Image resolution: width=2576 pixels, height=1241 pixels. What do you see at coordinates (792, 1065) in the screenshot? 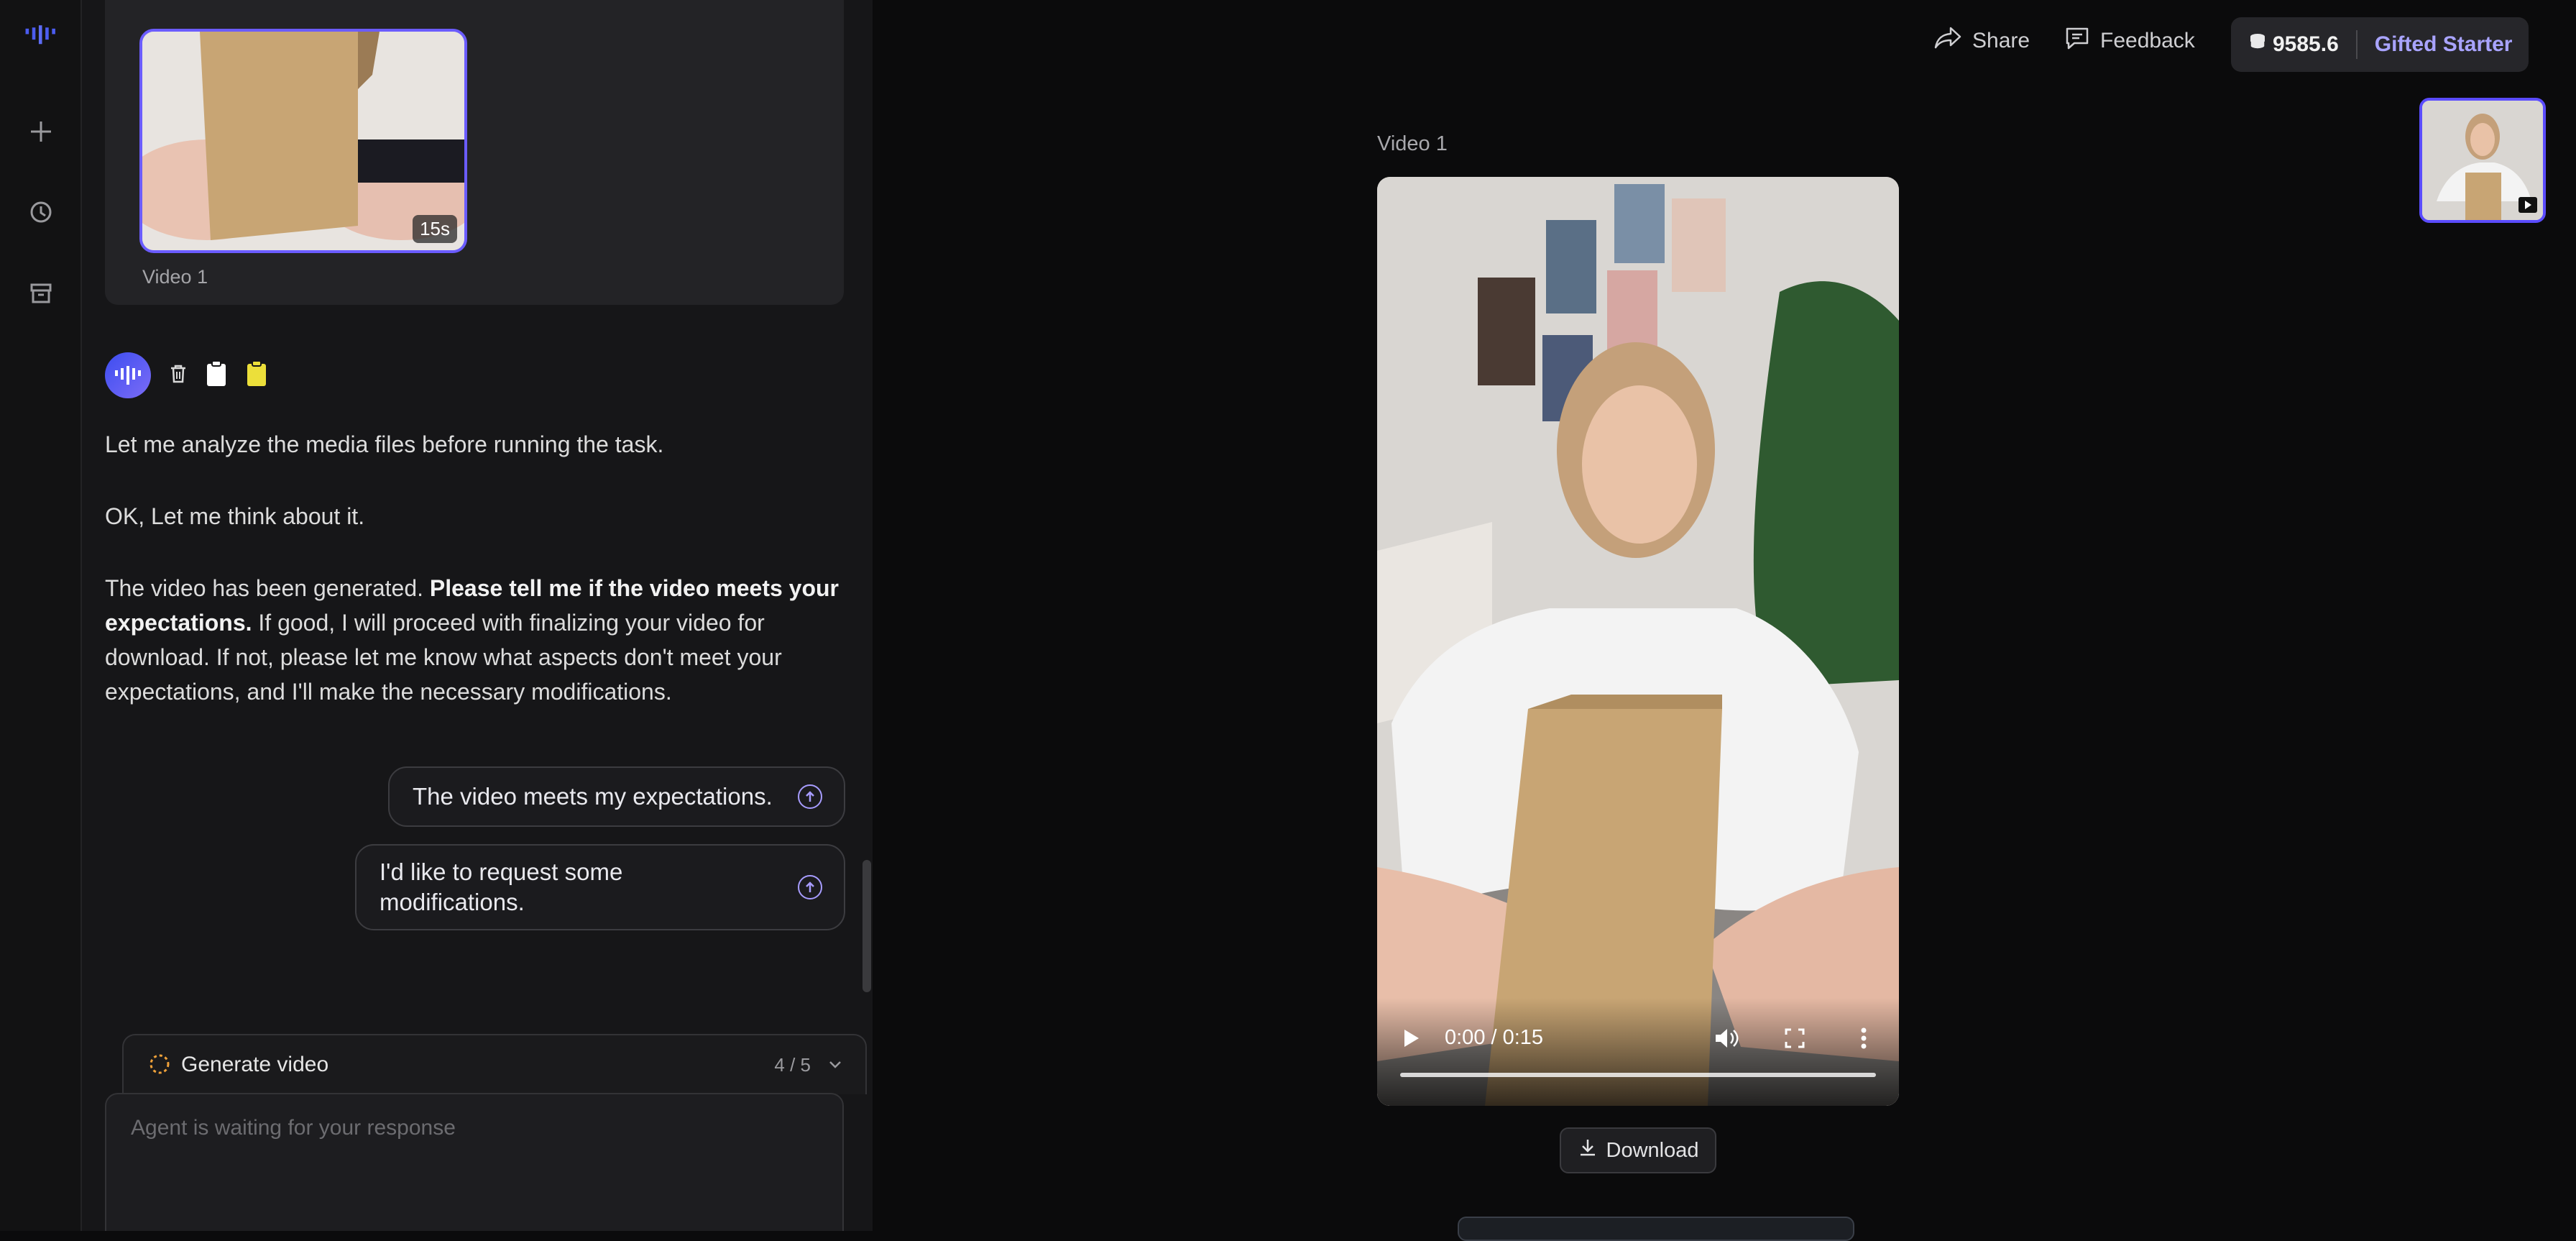
I see `task-progress: 4 / 5` at bounding box center [792, 1065].